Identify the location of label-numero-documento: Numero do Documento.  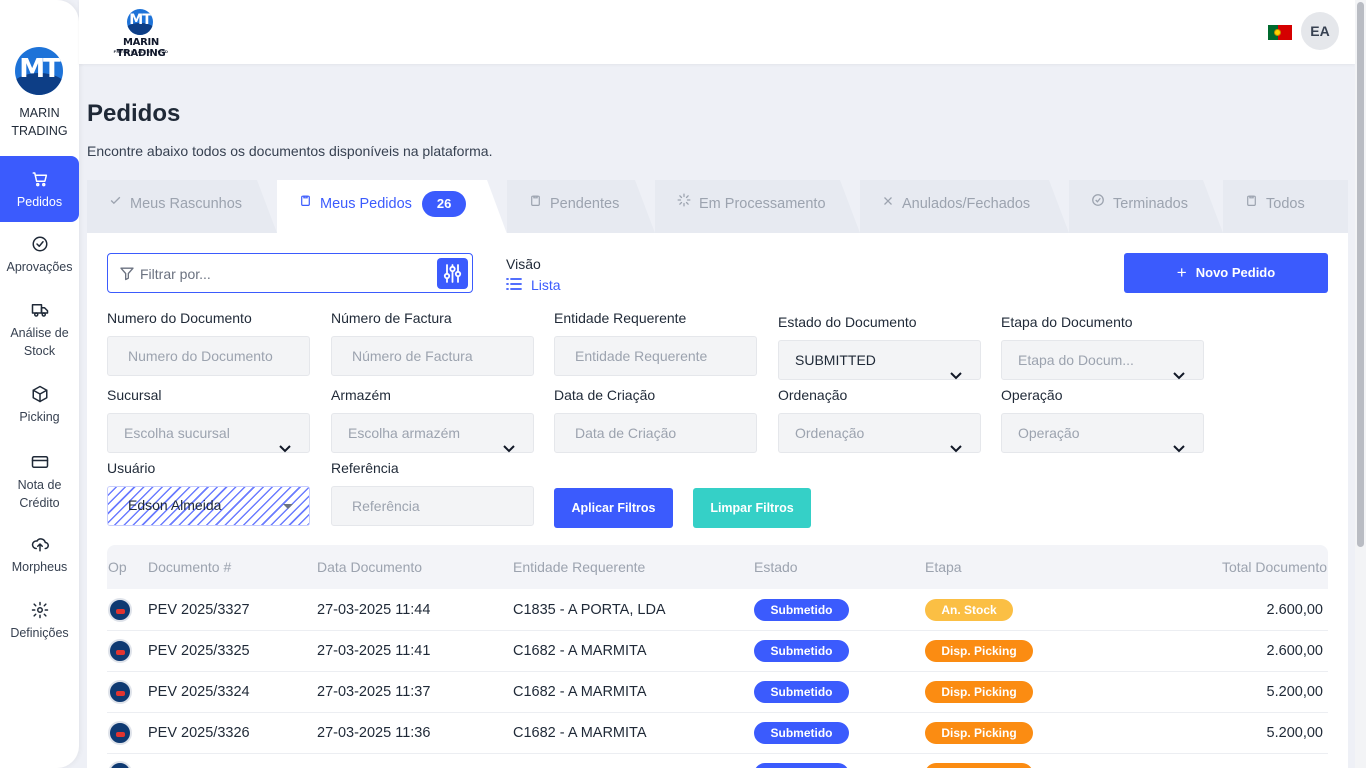
(179, 318).